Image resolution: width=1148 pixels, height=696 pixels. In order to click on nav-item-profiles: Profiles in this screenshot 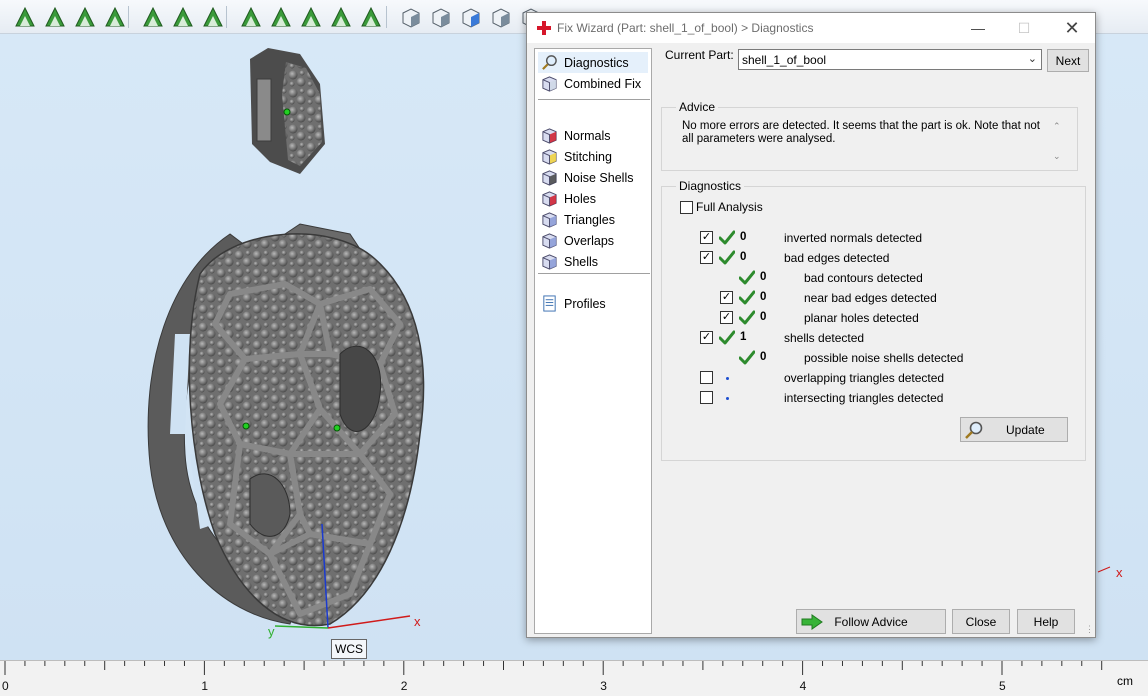, I will do `click(593, 303)`.